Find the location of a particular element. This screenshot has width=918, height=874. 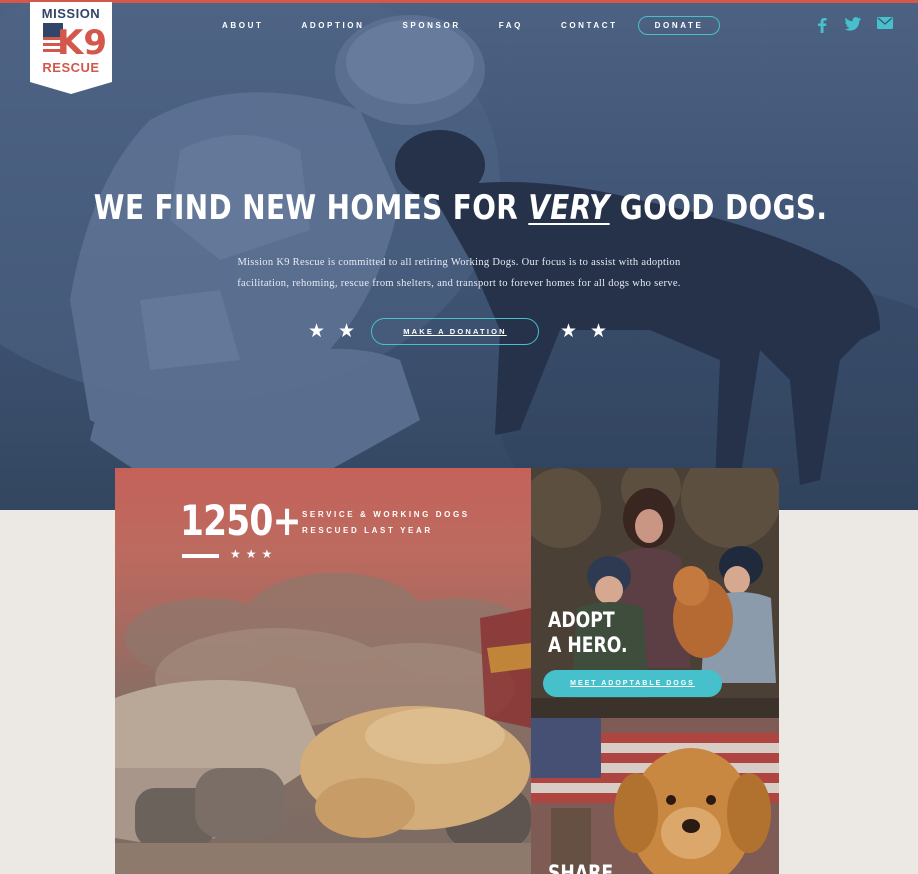

headline-emphasis: VERY is located at coordinates (569, 208).